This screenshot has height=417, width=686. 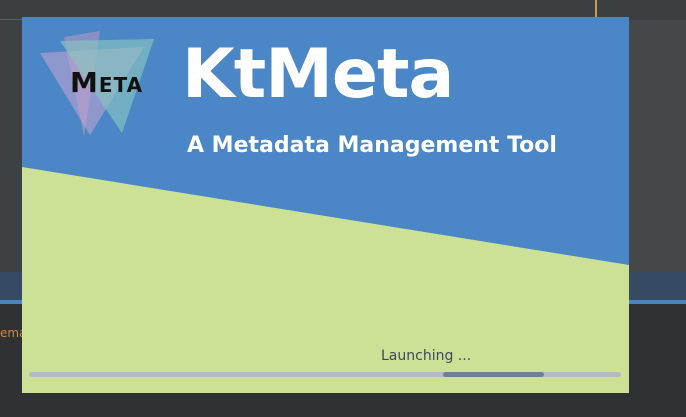 I want to click on background-gutter, so click(x=11, y=146).